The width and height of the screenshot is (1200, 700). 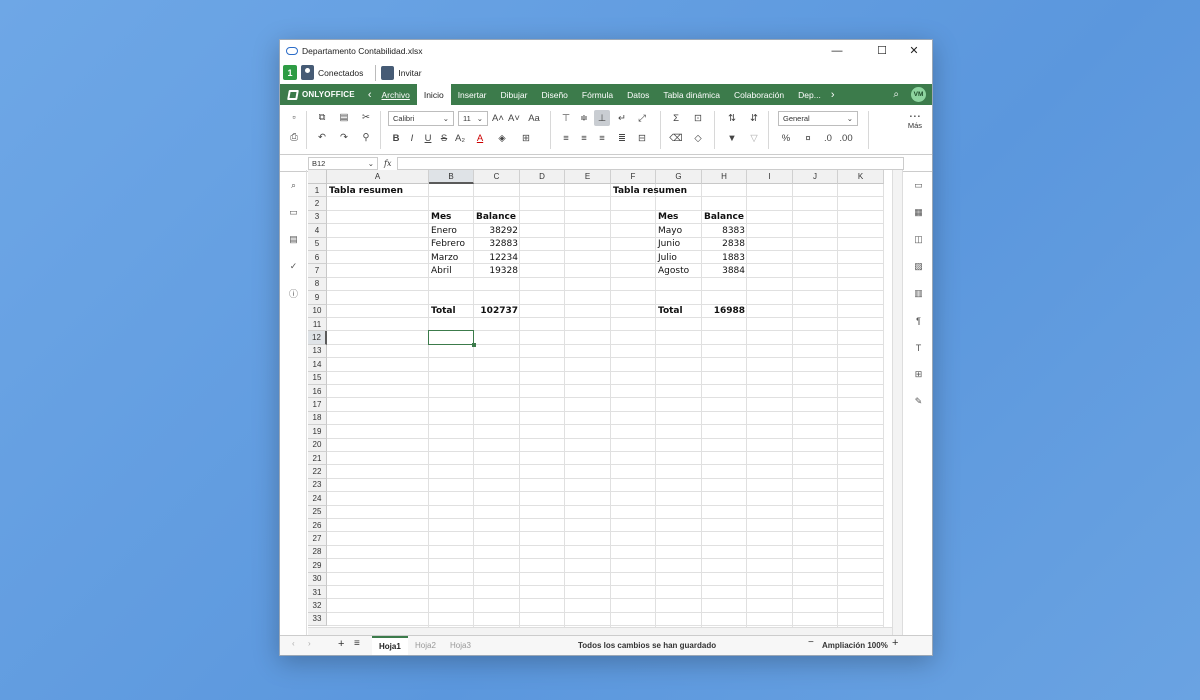 I want to click on filter-icon: ▼, so click(x=732, y=138).